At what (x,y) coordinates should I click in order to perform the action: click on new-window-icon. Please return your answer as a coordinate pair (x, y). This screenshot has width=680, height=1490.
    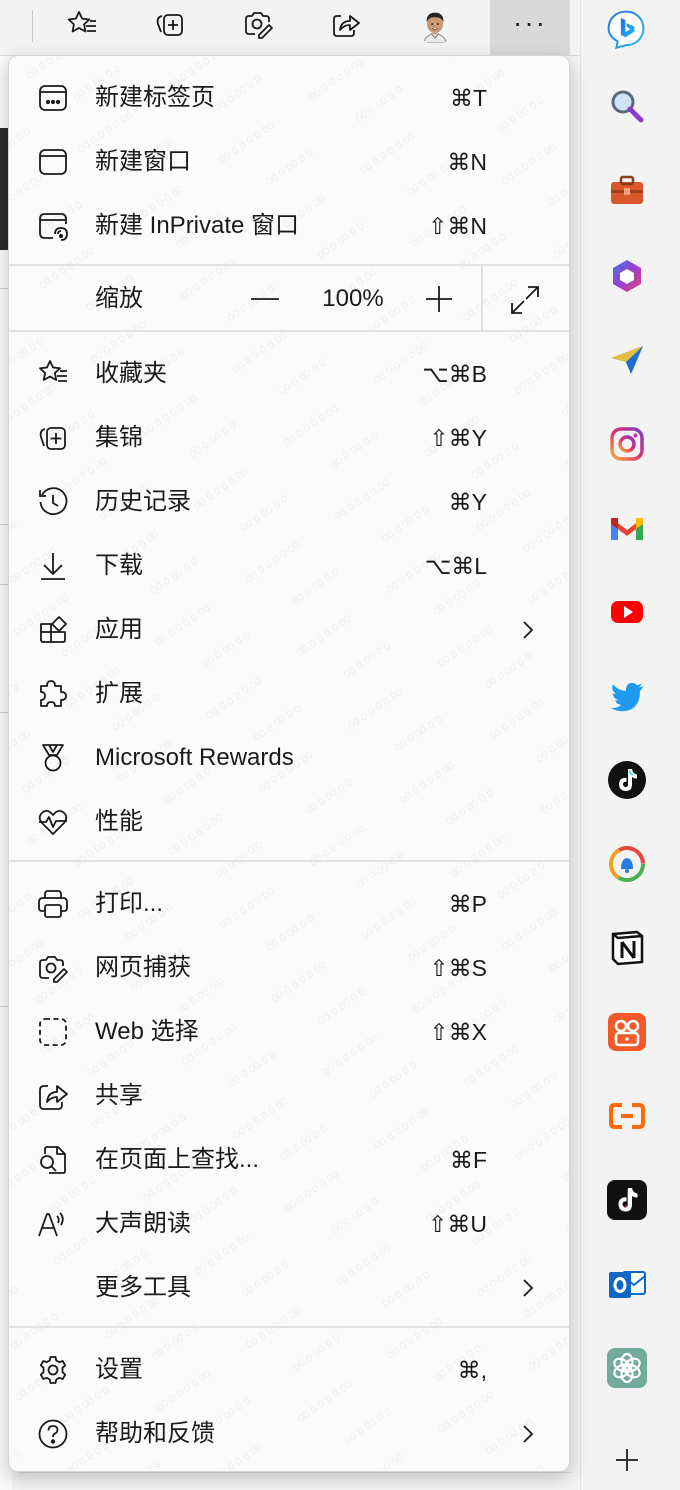
    Looking at the image, I should click on (53, 162).